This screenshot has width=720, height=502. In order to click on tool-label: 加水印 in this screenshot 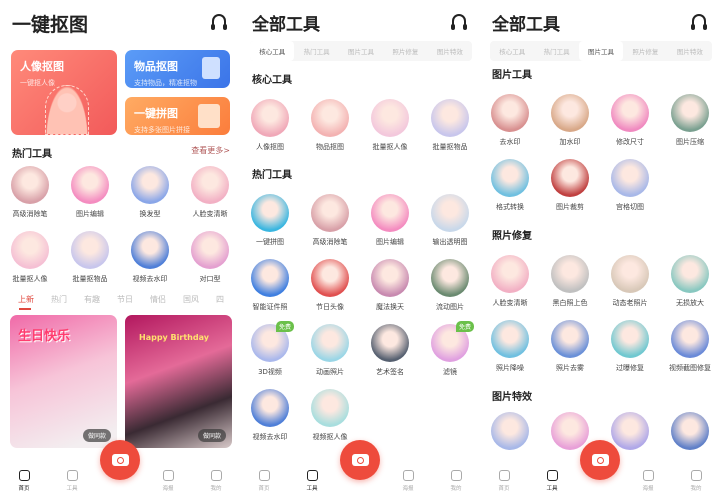, I will do `click(570, 142)`.